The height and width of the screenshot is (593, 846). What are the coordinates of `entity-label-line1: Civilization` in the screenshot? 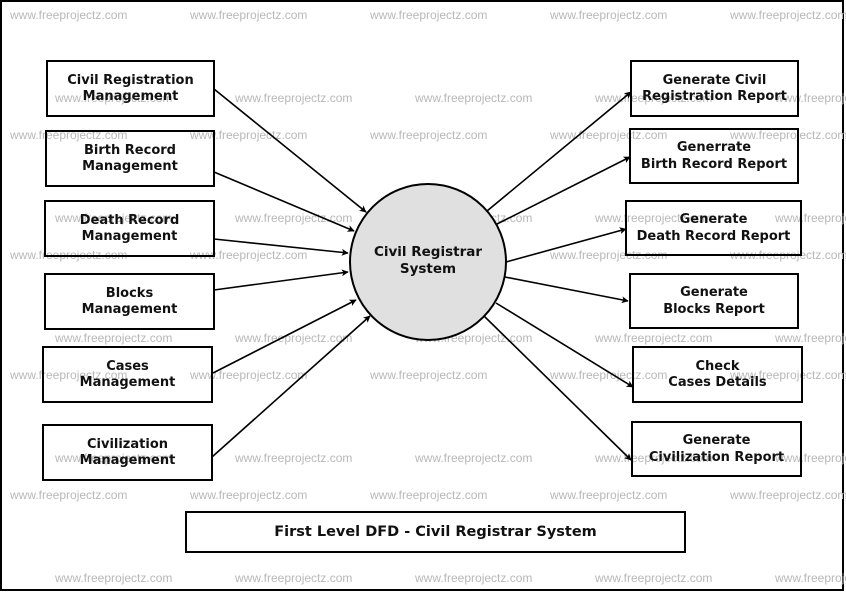 It's located at (127, 444).